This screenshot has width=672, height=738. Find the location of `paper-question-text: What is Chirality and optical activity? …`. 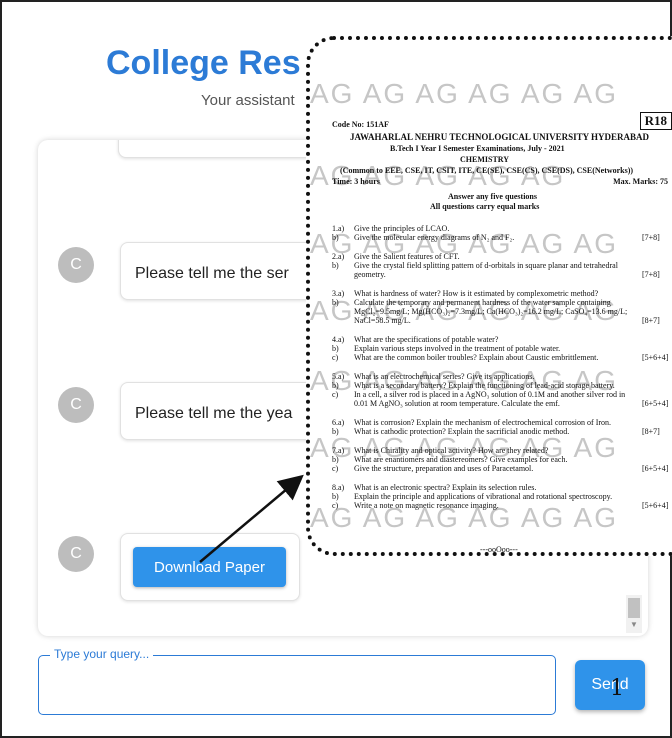

paper-question-text: What is Chirality and optical activity? … is located at coordinates (451, 450).